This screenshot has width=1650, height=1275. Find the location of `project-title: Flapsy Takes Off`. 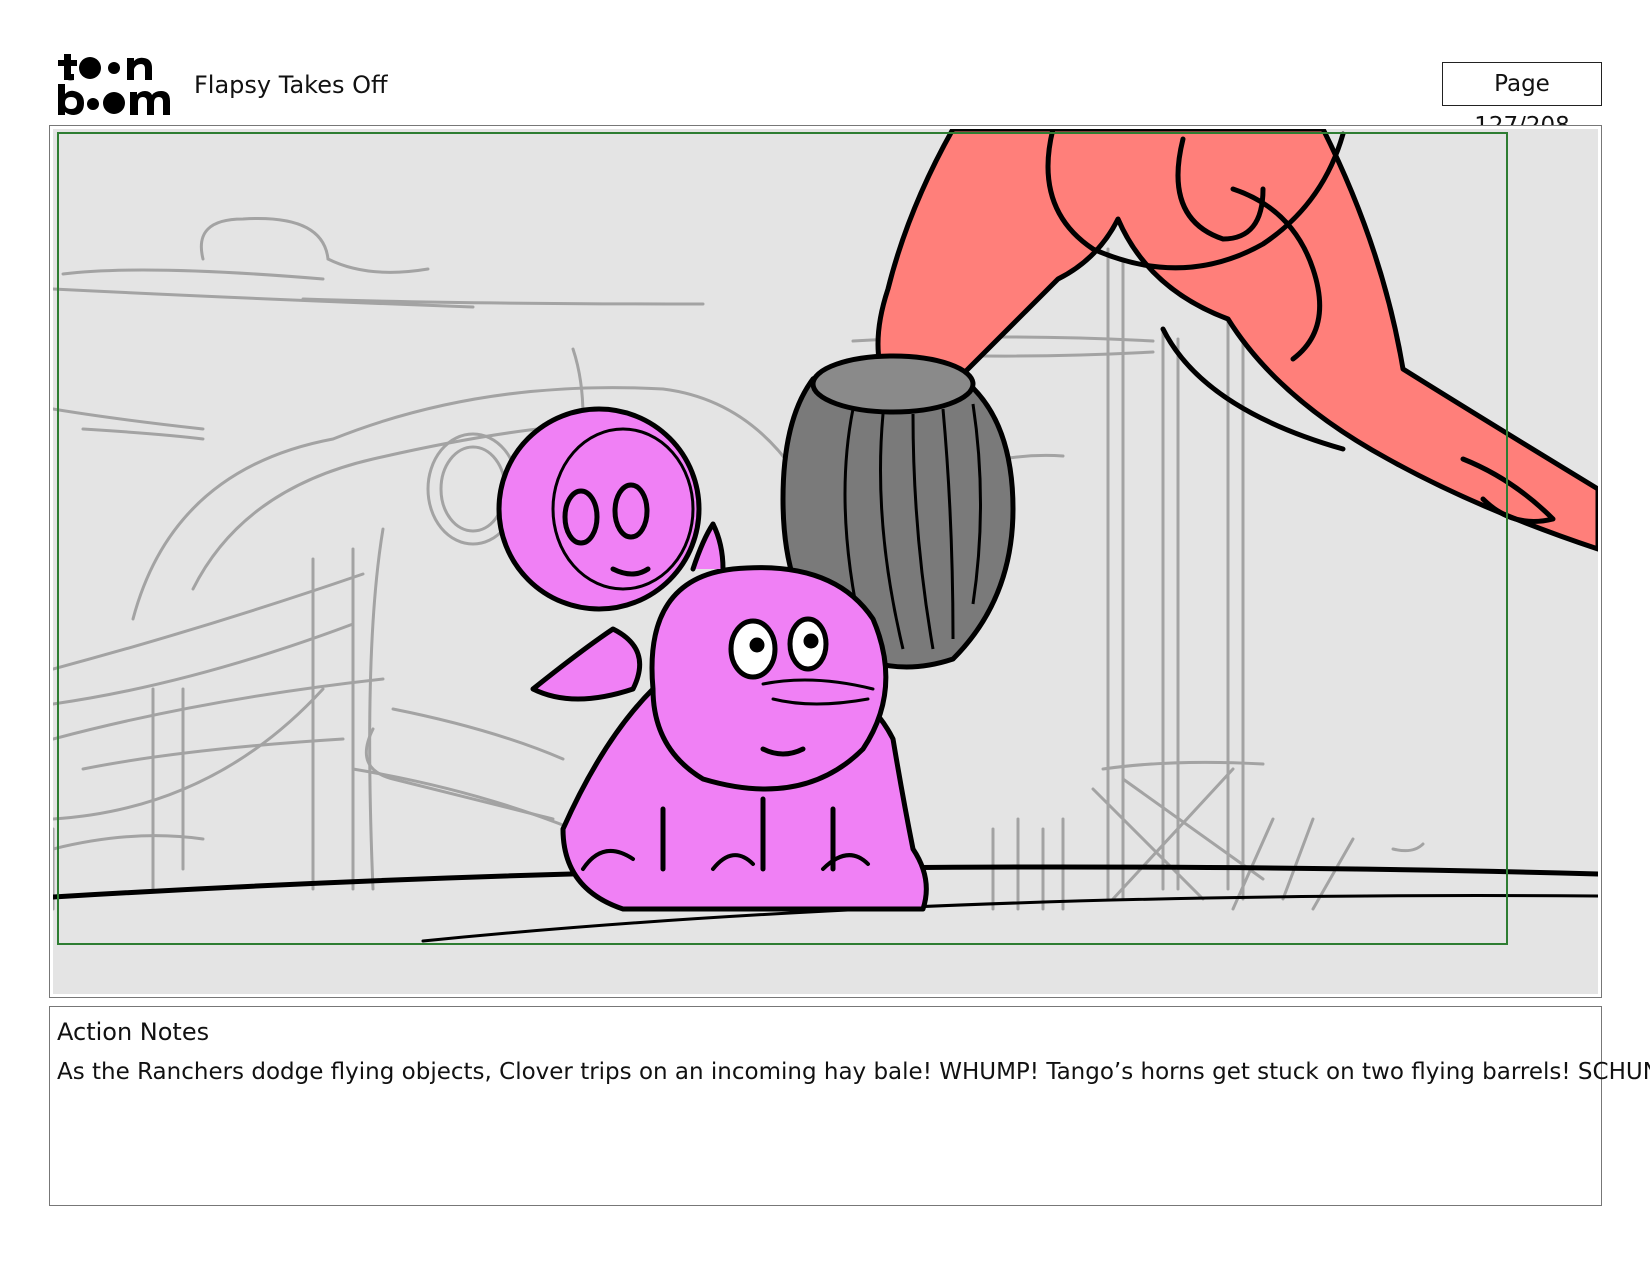

project-title: Flapsy Takes Off is located at coordinates (291, 85).